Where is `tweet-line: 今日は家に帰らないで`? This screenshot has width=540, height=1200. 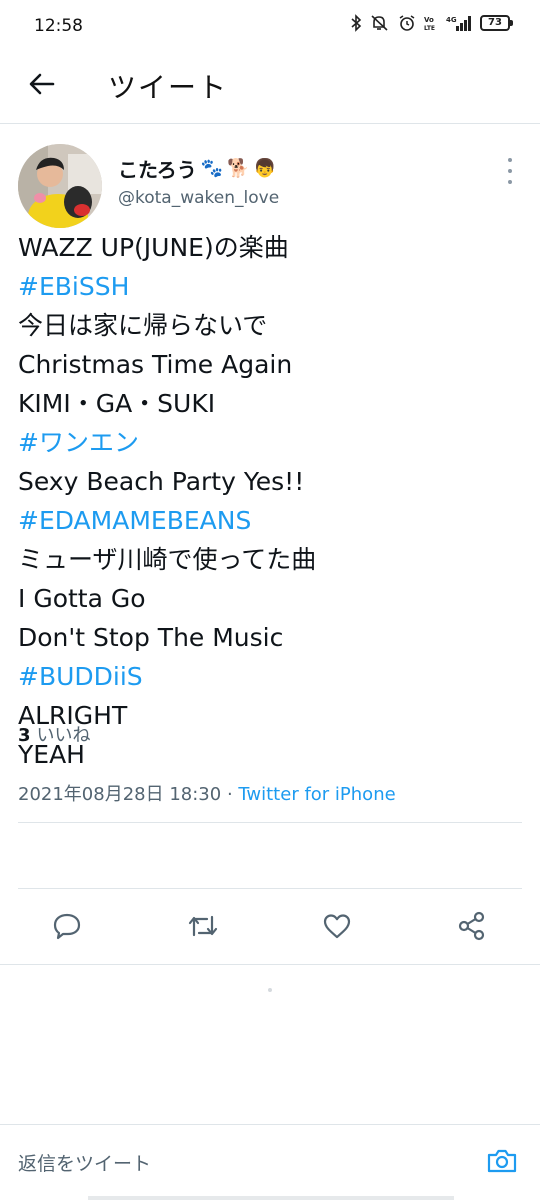
tweet-line: 今日は家に帰らないで is located at coordinates (143, 325).